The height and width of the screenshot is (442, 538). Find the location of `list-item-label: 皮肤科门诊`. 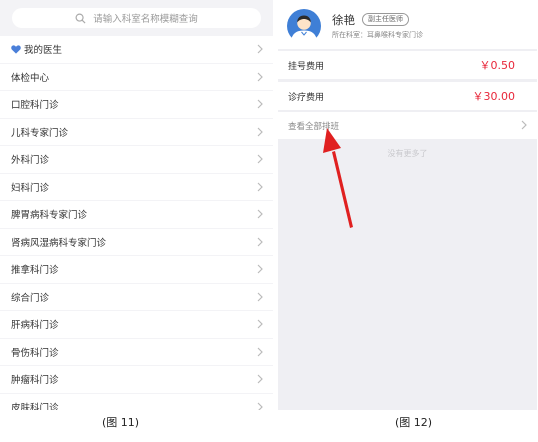

list-item-label: 皮肤科门诊 is located at coordinates (35, 406).